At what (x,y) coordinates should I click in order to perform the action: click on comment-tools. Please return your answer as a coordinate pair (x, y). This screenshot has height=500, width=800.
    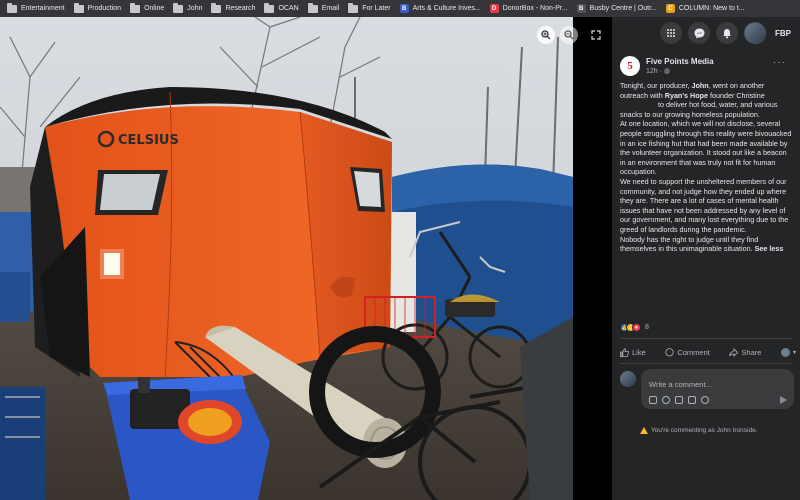
    Looking at the image, I should click on (679, 400).